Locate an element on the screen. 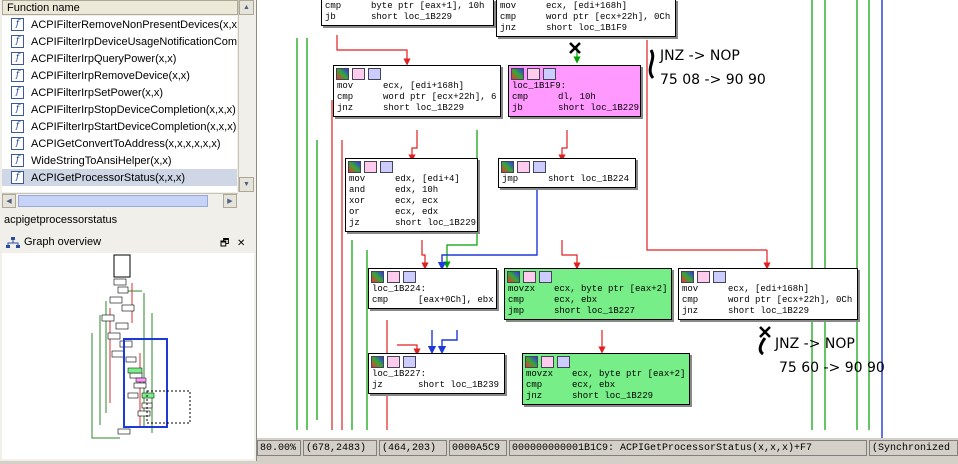  block-instructions: jmp short loc_1B224 is located at coordinates (567, 180).